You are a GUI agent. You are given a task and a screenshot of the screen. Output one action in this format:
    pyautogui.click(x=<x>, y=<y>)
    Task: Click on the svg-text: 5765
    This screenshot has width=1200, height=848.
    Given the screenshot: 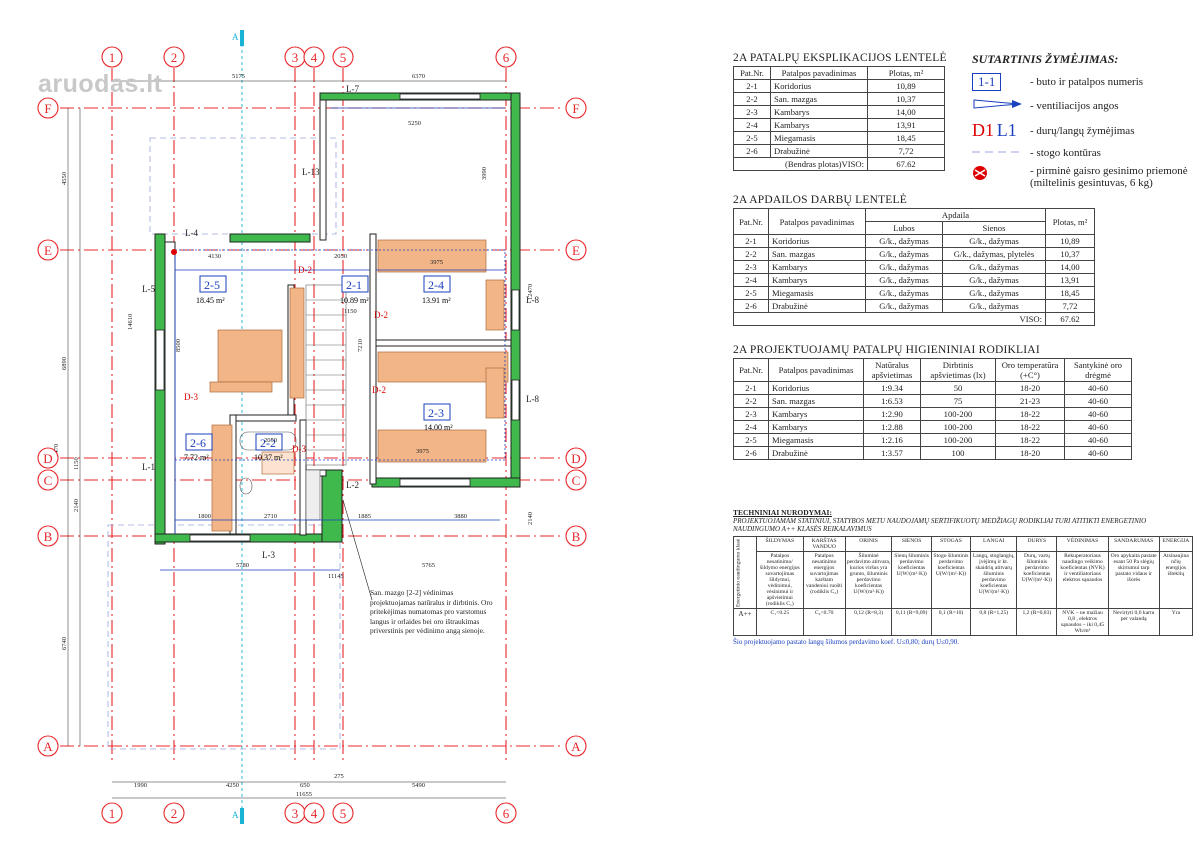 What is the action you would take?
    pyautogui.click(x=428, y=565)
    